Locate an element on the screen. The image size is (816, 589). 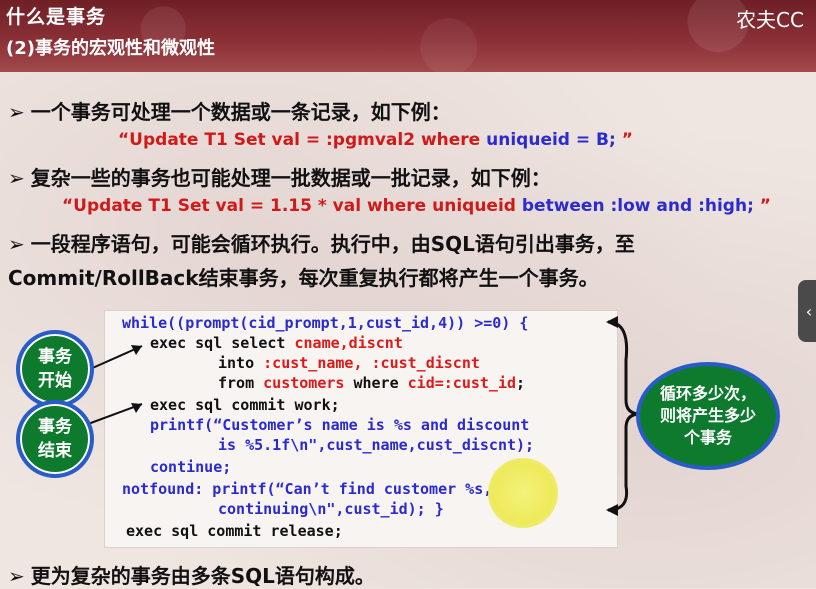
brand-watermark: 农夫CC is located at coordinates (770, 20).